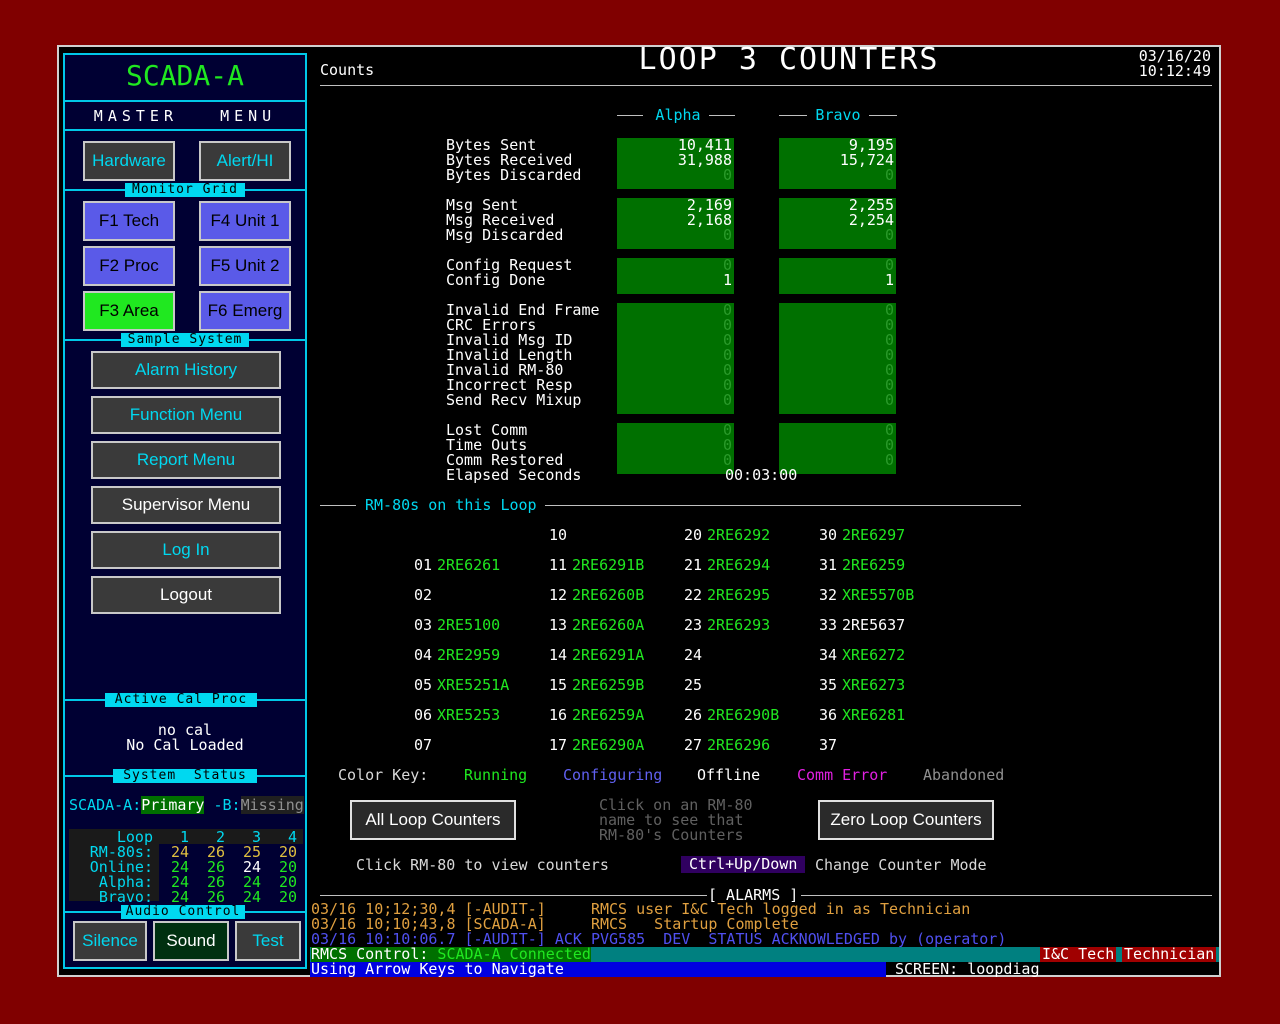 This screenshot has width=1280, height=1024. What do you see at coordinates (186, 595) in the screenshot?
I see `logout-button: Logout` at bounding box center [186, 595].